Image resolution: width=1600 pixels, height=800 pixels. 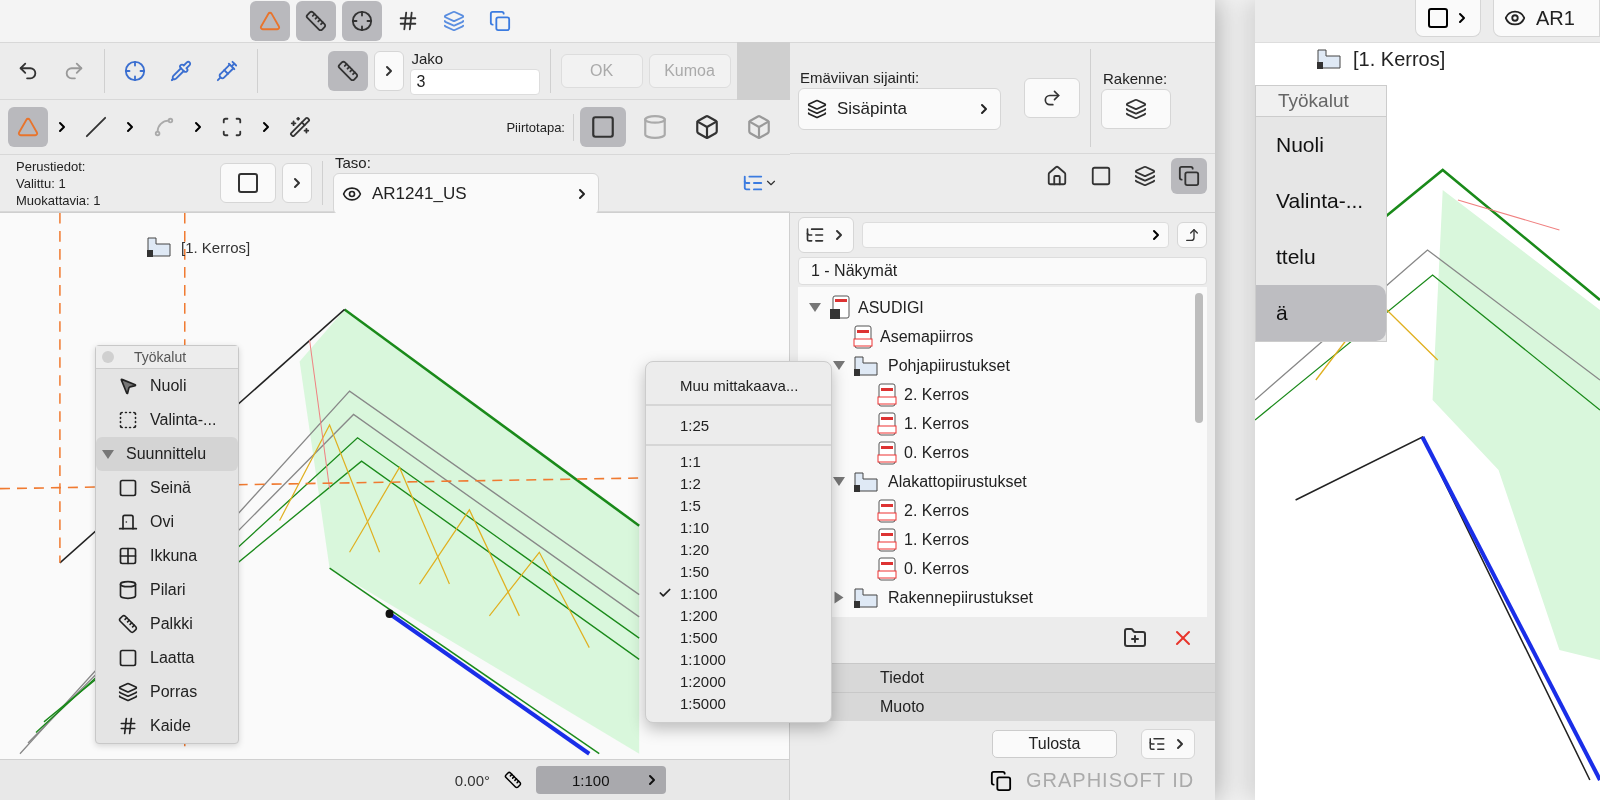 What do you see at coordinates (167, 726) in the screenshot?
I see `tool-item: Kaide` at bounding box center [167, 726].